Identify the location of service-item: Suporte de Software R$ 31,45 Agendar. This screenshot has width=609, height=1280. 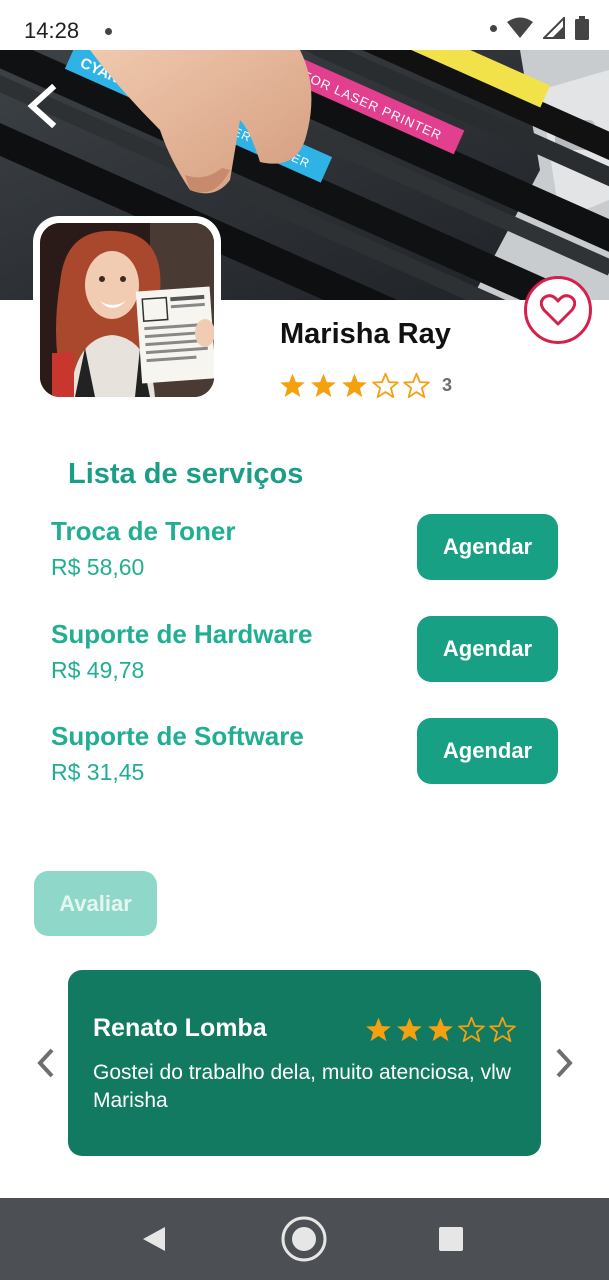
(311, 754).